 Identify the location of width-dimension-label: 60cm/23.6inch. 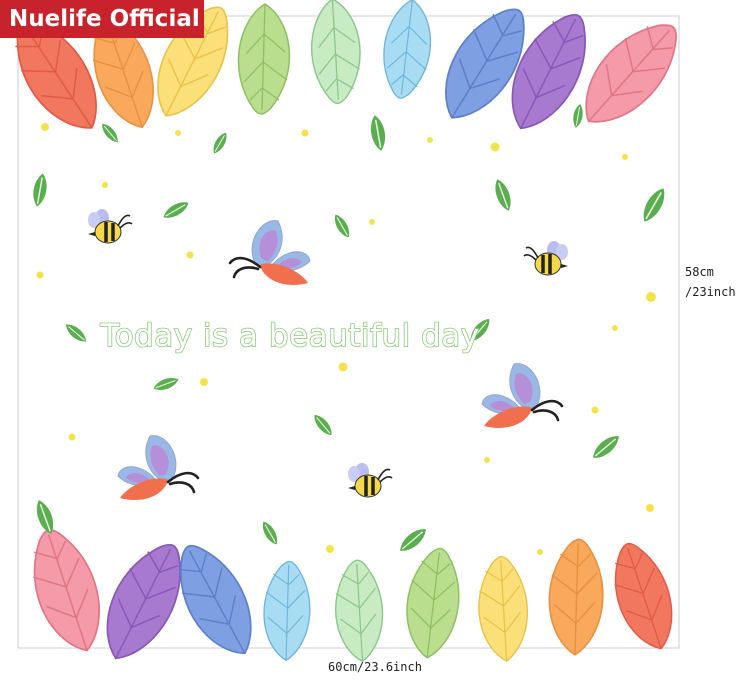
(375, 667).